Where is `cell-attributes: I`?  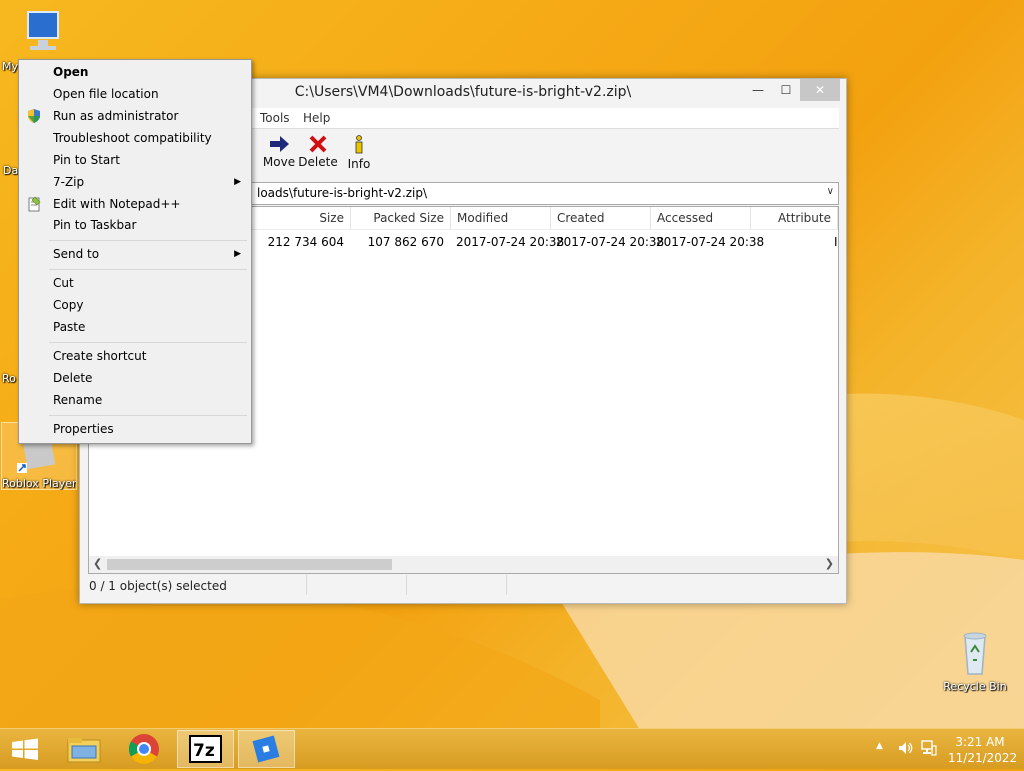
cell-attributes: I is located at coordinates (836, 242).